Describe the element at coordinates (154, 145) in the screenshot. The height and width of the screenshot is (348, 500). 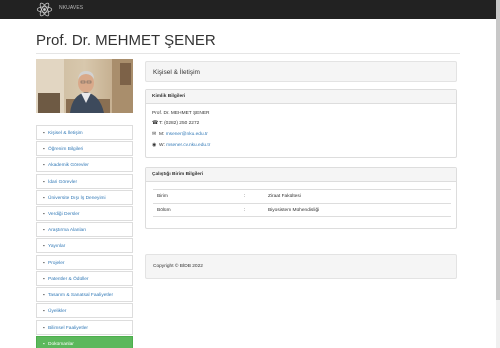
I see `globe-icon: ◉` at that location.